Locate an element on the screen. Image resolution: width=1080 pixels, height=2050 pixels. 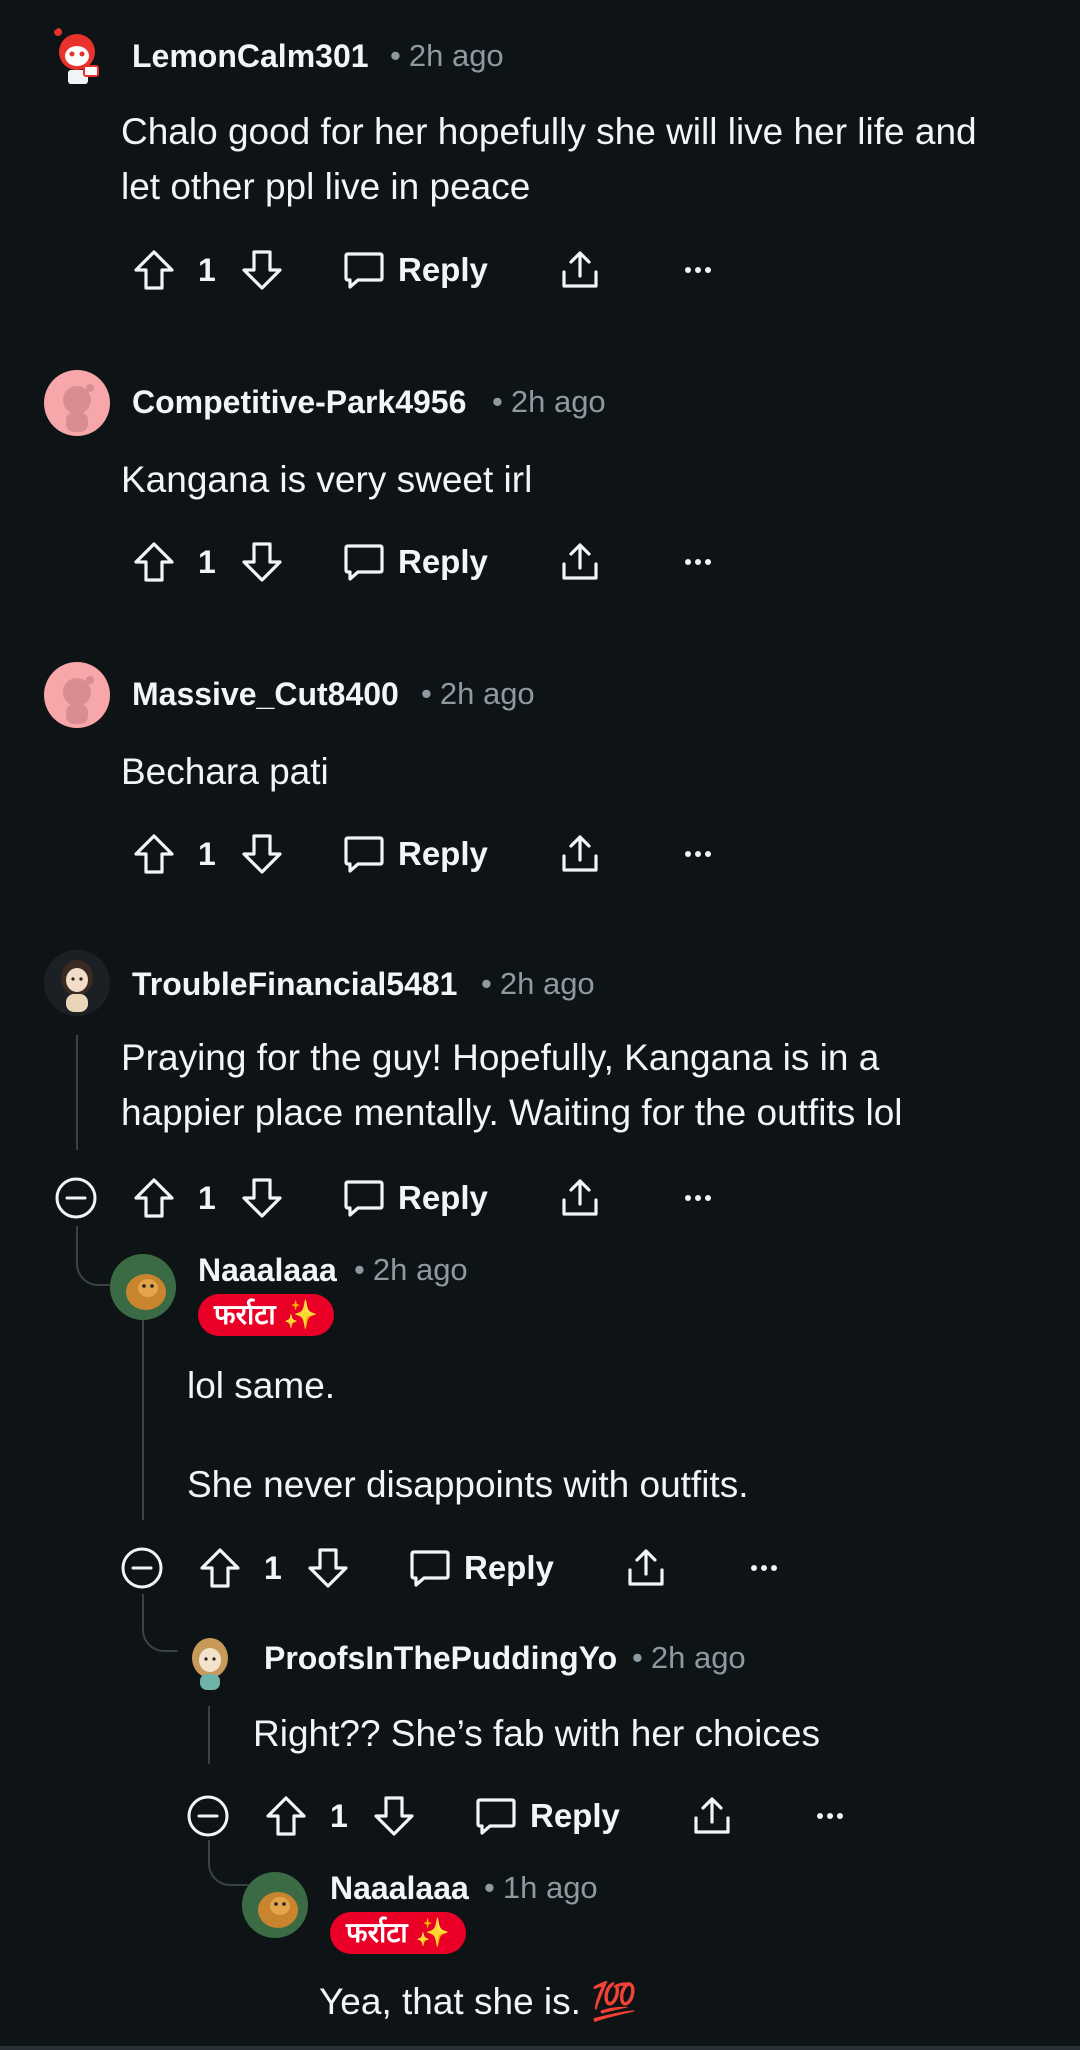
comment-text: lol same. is located at coordinates (261, 1385).